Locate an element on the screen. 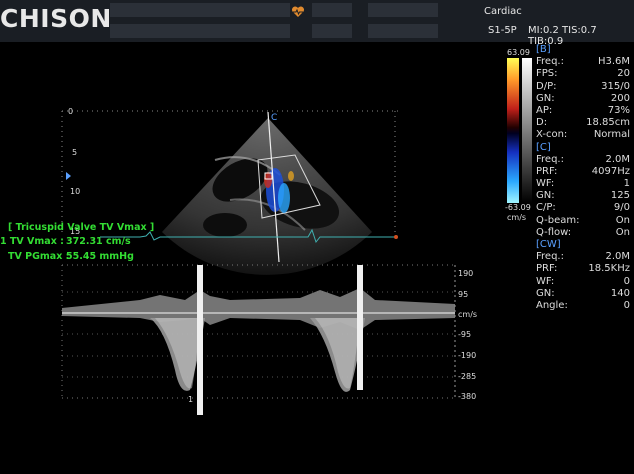 The image size is (634, 474). param-row: PRF: 4097Hz is located at coordinates (583, 172).